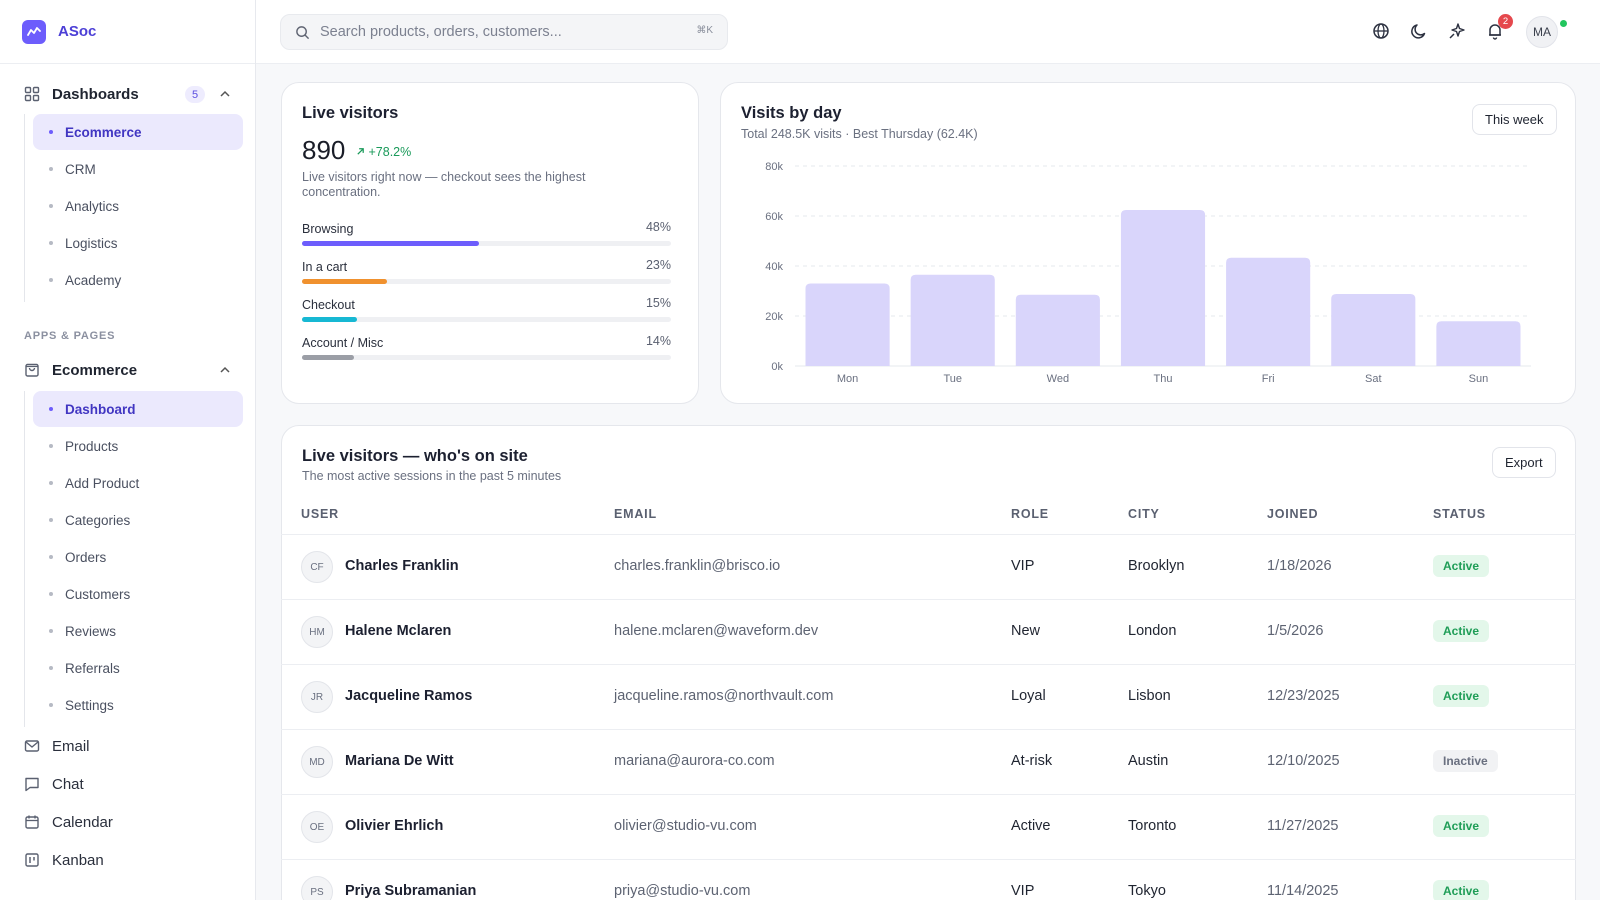 This screenshot has width=1600, height=900. Describe the element at coordinates (399, 761) in the screenshot. I see `user-name: Mariana De Witt` at that location.